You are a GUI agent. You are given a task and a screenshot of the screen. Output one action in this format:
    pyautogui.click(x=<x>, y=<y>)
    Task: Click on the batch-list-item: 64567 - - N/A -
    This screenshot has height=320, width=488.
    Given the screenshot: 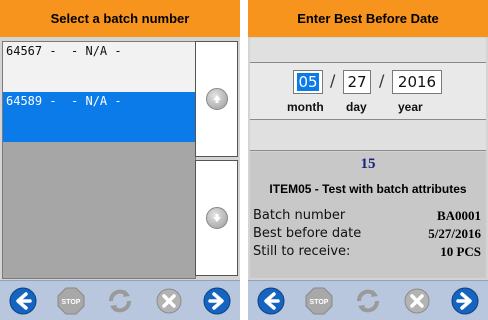 What is the action you would take?
    pyautogui.click(x=99, y=67)
    